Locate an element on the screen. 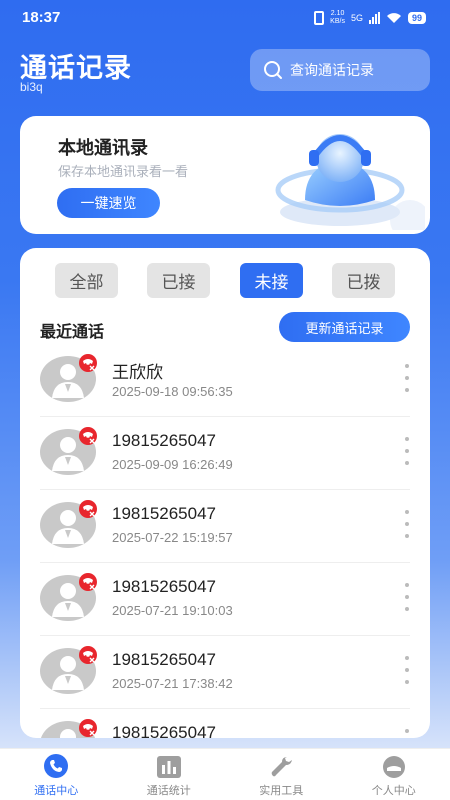 The width and height of the screenshot is (450, 800). quick-view-button: 一键速览 is located at coordinates (108, 203).